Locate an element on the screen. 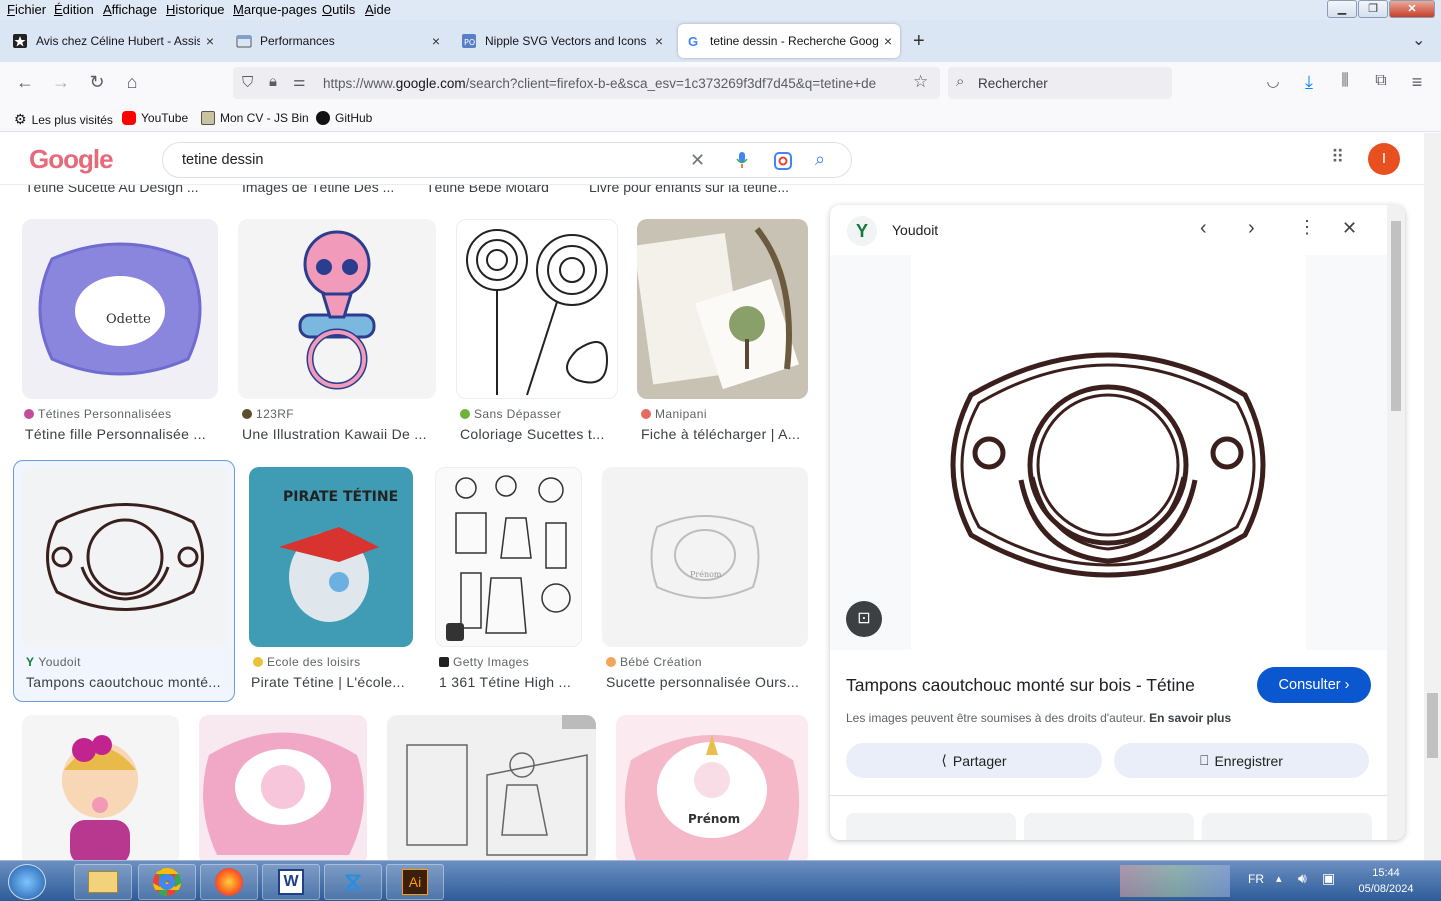 The image size is (1441, 901). minimize-button: ▁ is located at coordinates (1342, 9).